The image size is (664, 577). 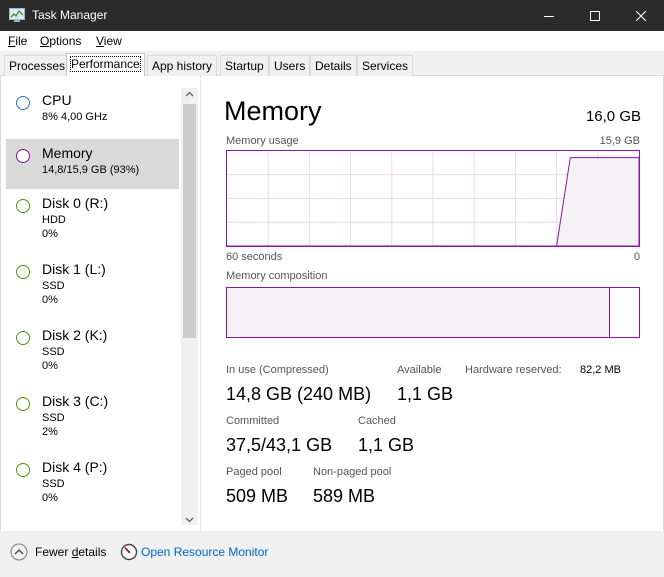 I want to click on memory-usage-max: 15,9 GB, so click(x=619, y=141).